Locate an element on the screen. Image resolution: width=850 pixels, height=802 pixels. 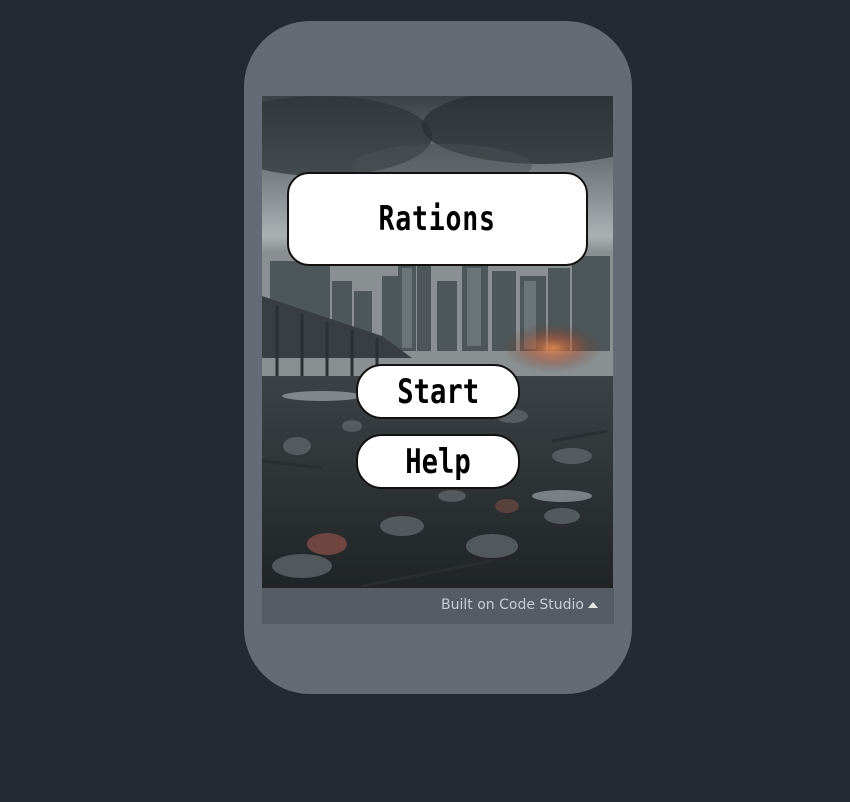
built-on-code-studio-link: Built on Code Studio is located at coordinates (512, 605).